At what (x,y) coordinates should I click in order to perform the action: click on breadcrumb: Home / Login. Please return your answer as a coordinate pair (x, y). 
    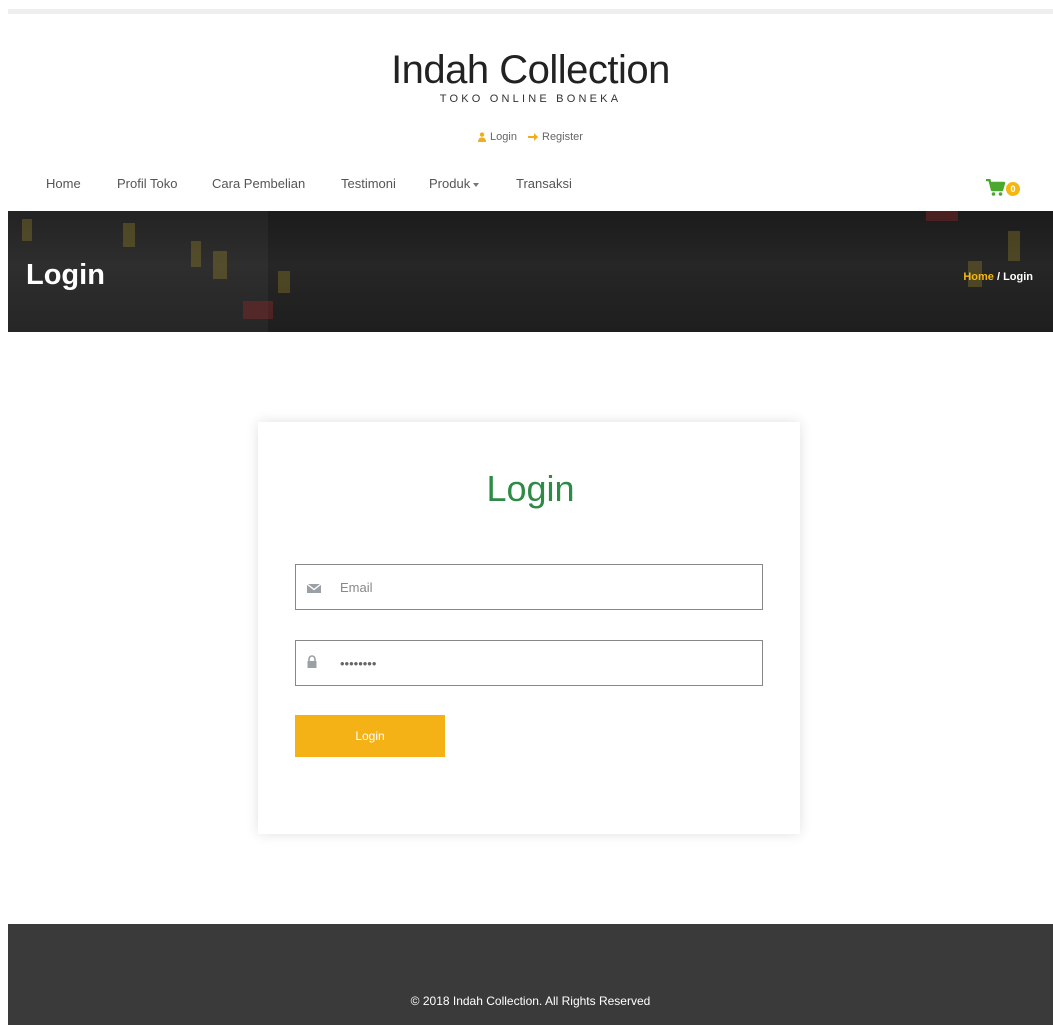
    Looking at the image, I should click on (998, 277).